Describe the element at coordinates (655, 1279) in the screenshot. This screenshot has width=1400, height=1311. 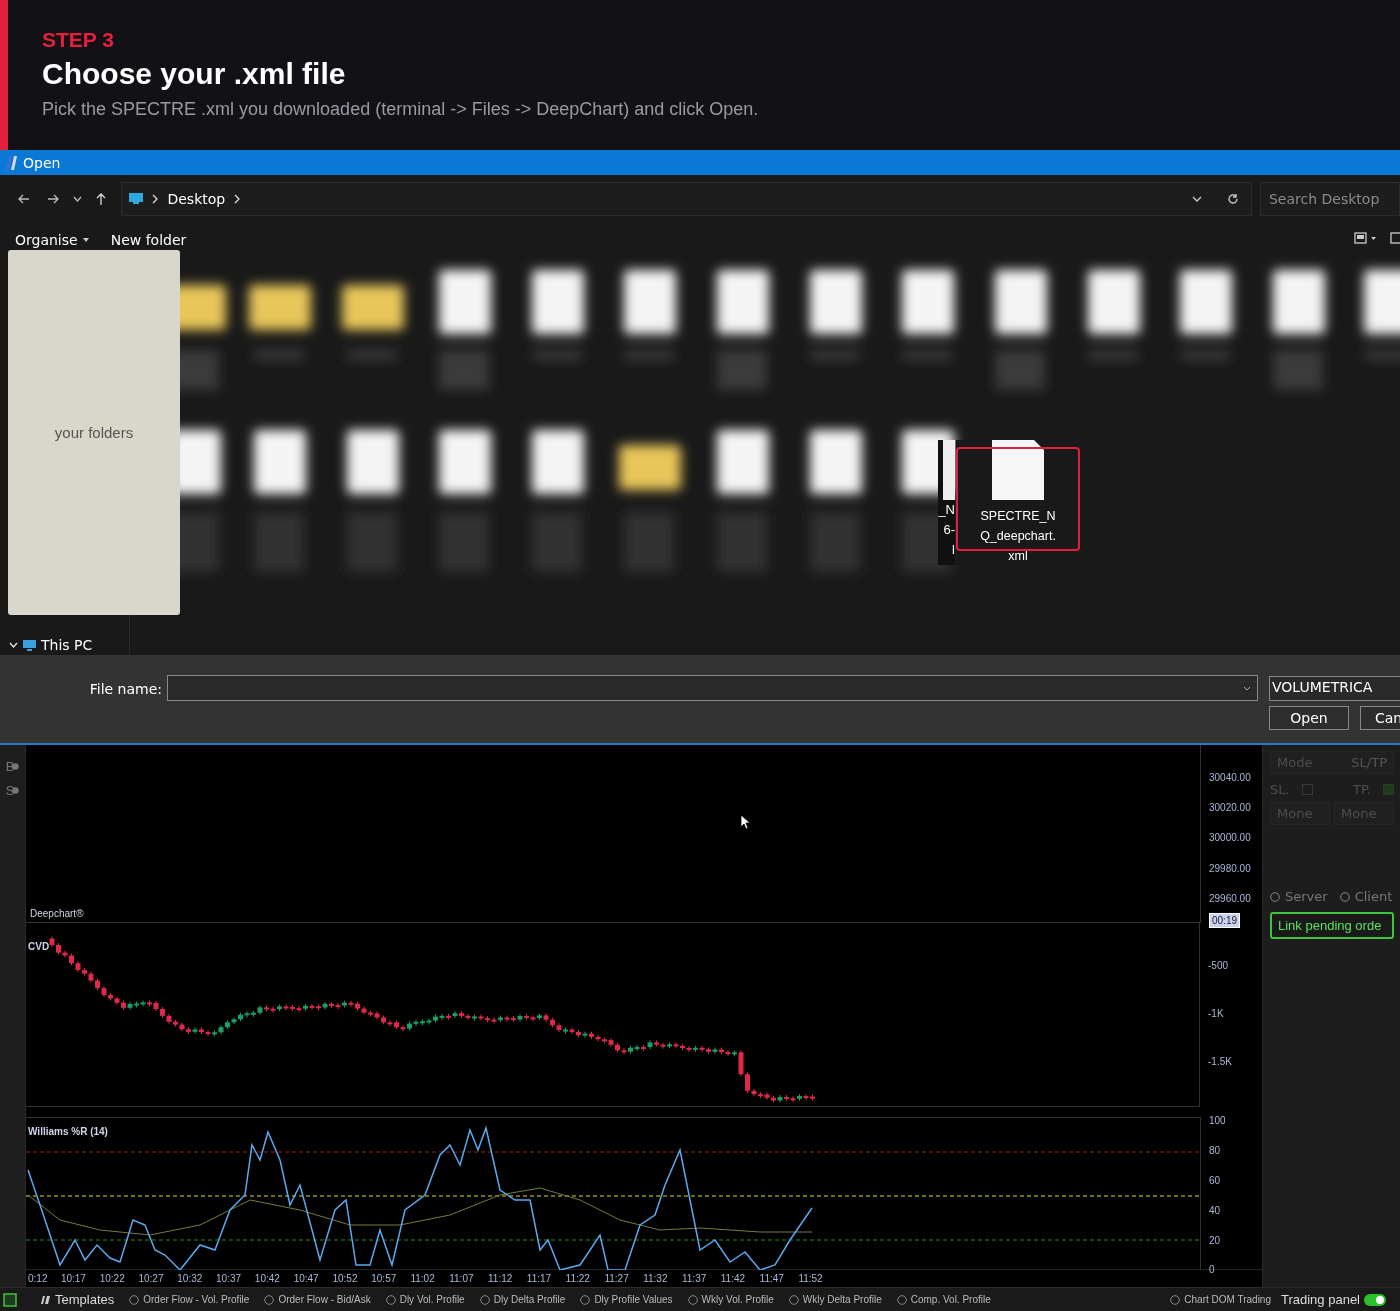
I see `axis-label: 11:32` at that location.